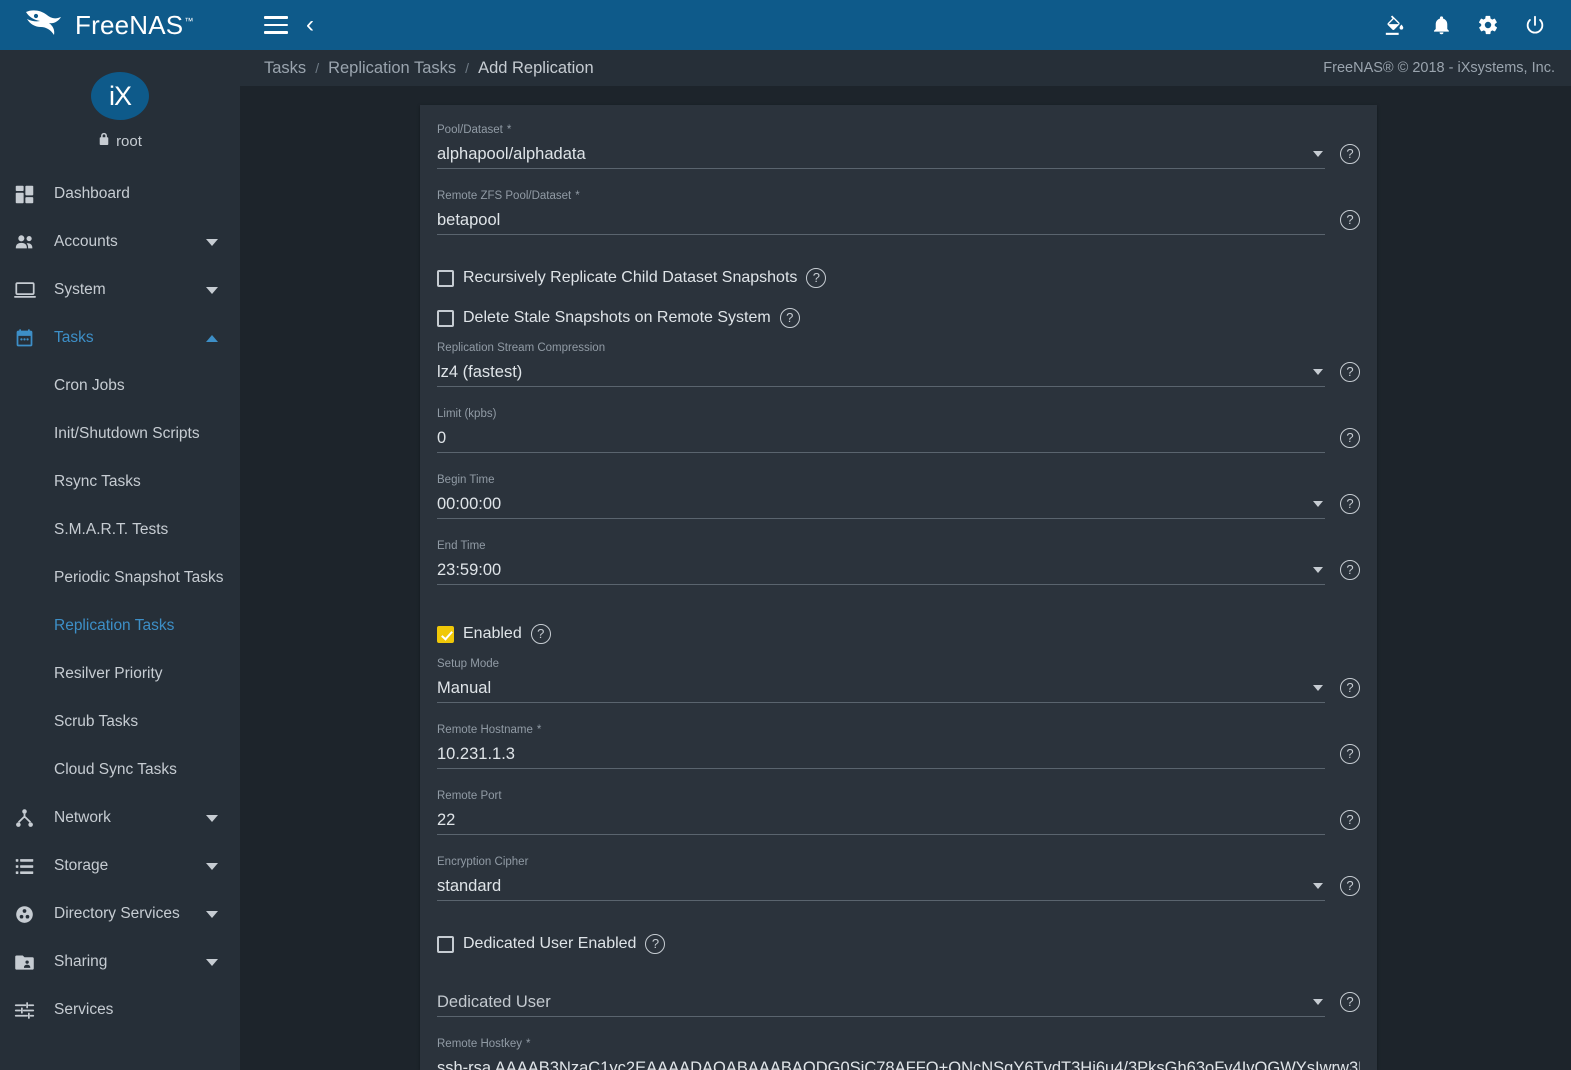 The image size is (1571, 1070). I want to click on power-icon, so click(1535, 25).